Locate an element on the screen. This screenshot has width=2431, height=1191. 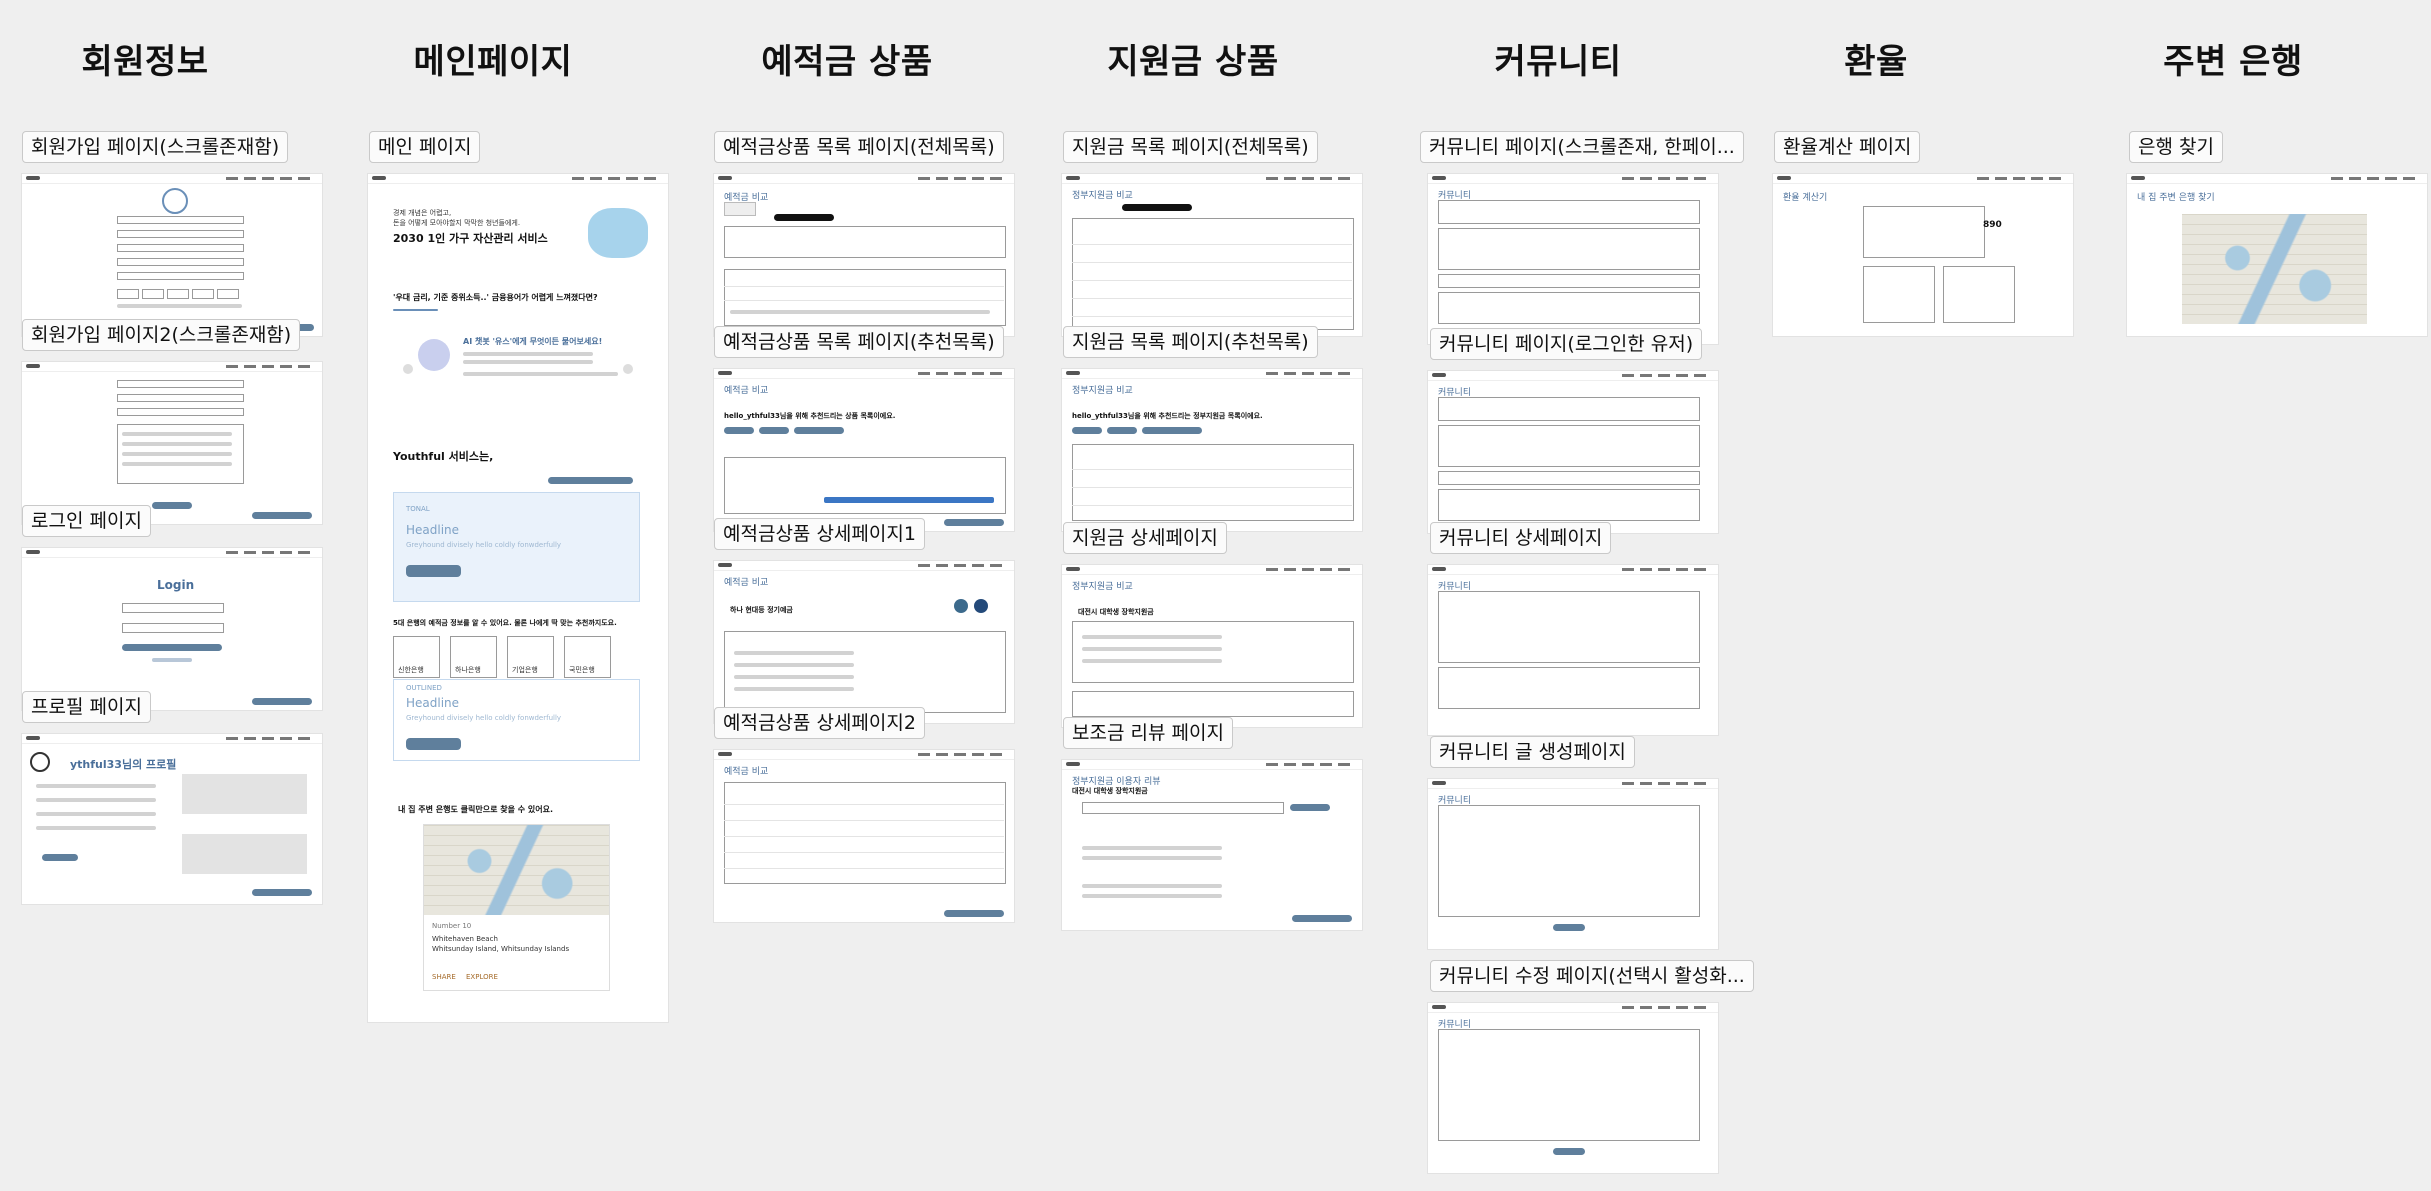
column-title-grant: 지원금 상품 is located at coordinates (1193, 62).